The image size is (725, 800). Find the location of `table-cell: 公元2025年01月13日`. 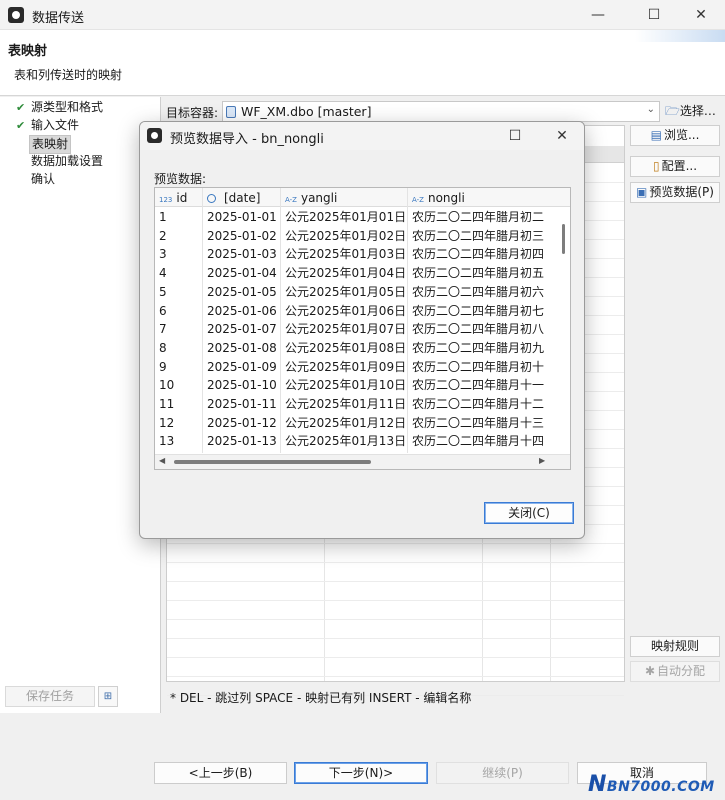

table-cell: 公元2025年01月13日 is located at coordinates (345, 441).